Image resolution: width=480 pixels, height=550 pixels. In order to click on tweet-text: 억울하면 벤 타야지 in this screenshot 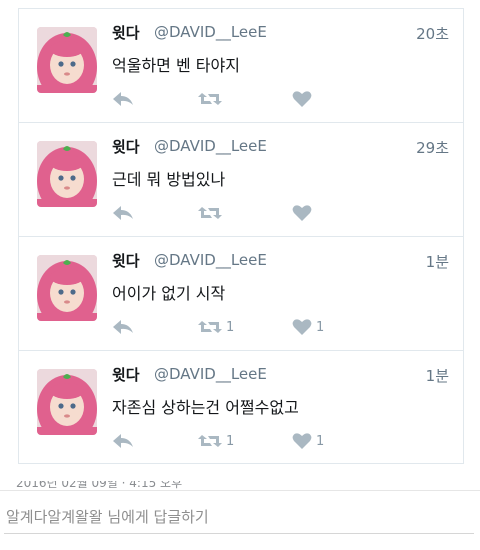, I will do `click(176, 65)`.